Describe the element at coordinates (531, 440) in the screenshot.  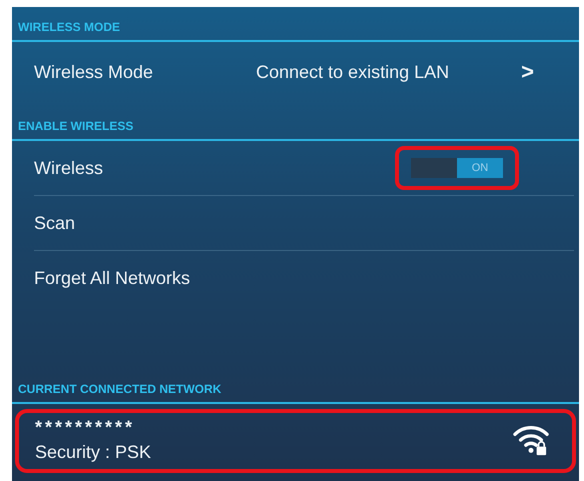
I see `wifi-lock-icon` at that location.